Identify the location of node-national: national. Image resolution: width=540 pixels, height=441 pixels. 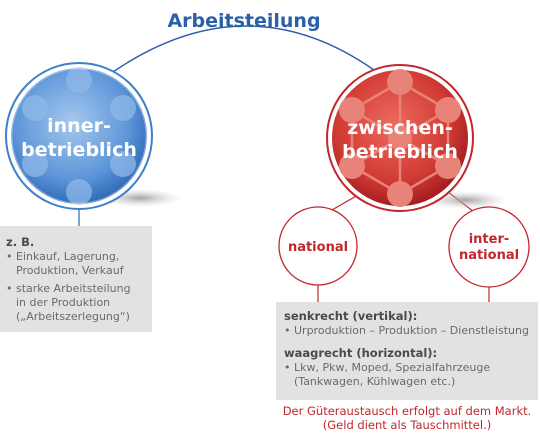
(318, 246).